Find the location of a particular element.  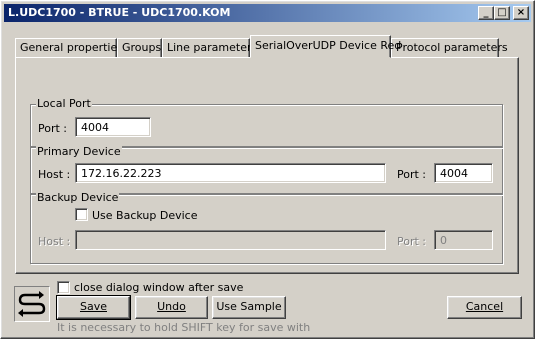

save-button-label: Save is located at coordinates (93, 306).